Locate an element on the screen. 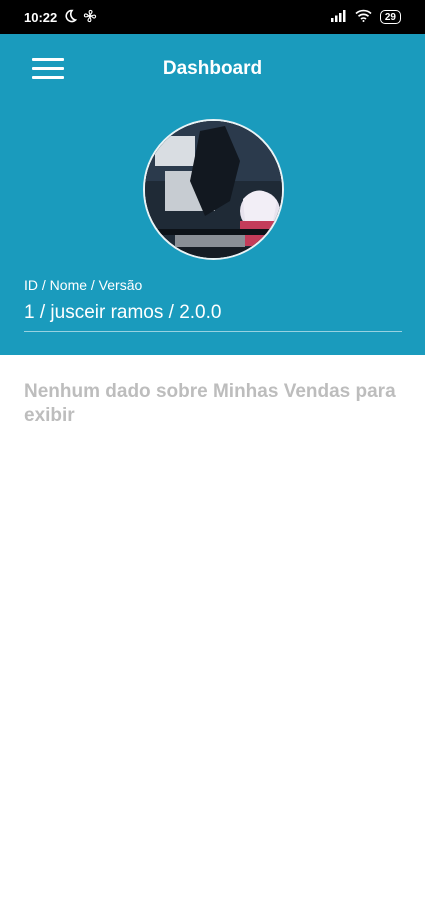 The width and height of the screenshot is (425, 900). status-right: 29 is located at coordinates (365, 17).